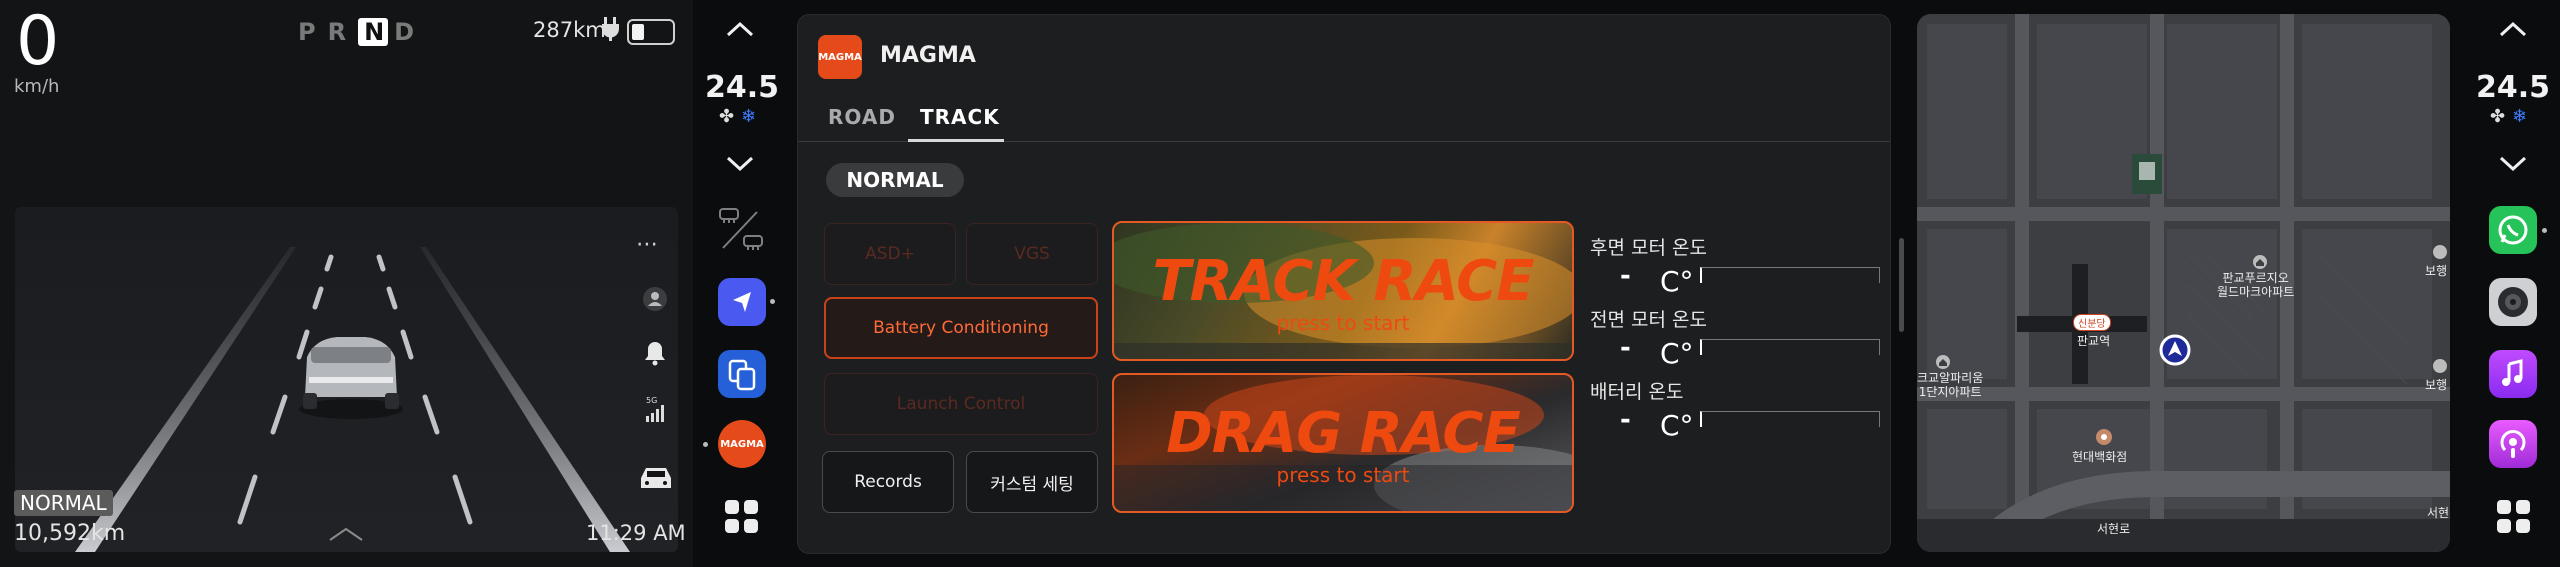  What do you see at coordinates (1790, 275) in the screenshot?
I see `rear-motor-temp-gauge` at bounding box center [1790, 275].